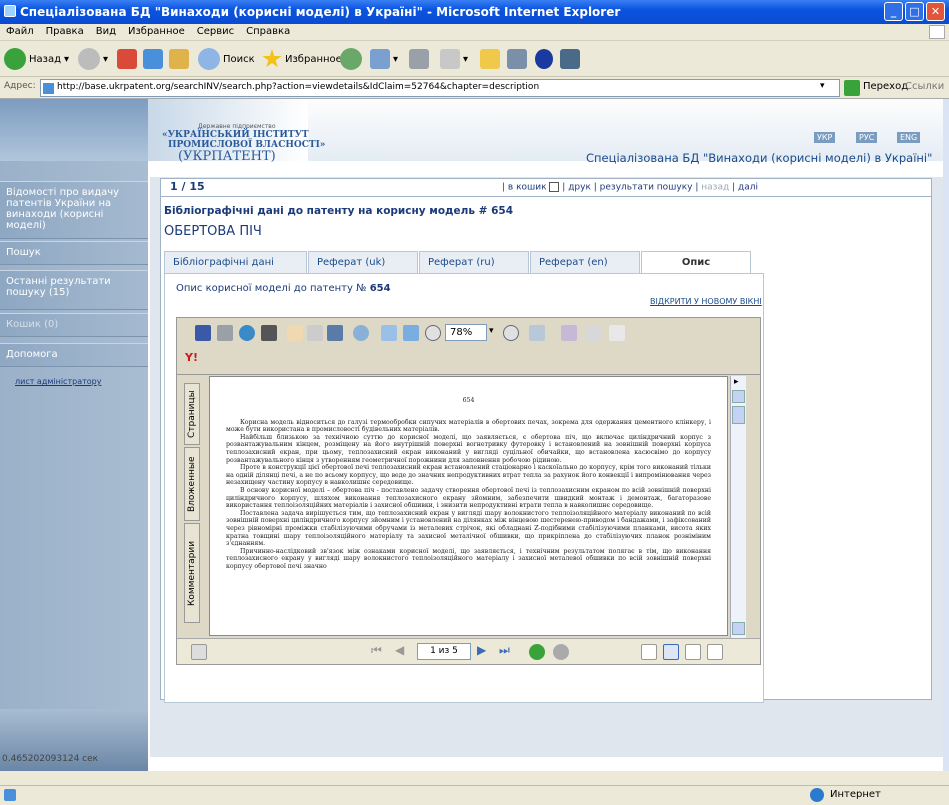  I want to click on lang-eng: ENG, so click(909, 137).